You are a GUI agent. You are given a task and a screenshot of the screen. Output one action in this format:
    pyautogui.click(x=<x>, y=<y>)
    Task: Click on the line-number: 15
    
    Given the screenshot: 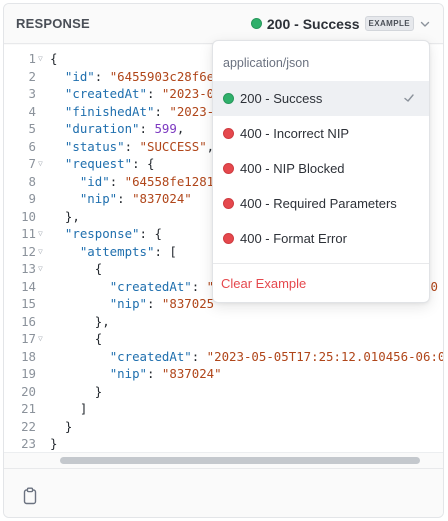 What is the action you would take?
    pyautogui.click(x=28, y=303)
    